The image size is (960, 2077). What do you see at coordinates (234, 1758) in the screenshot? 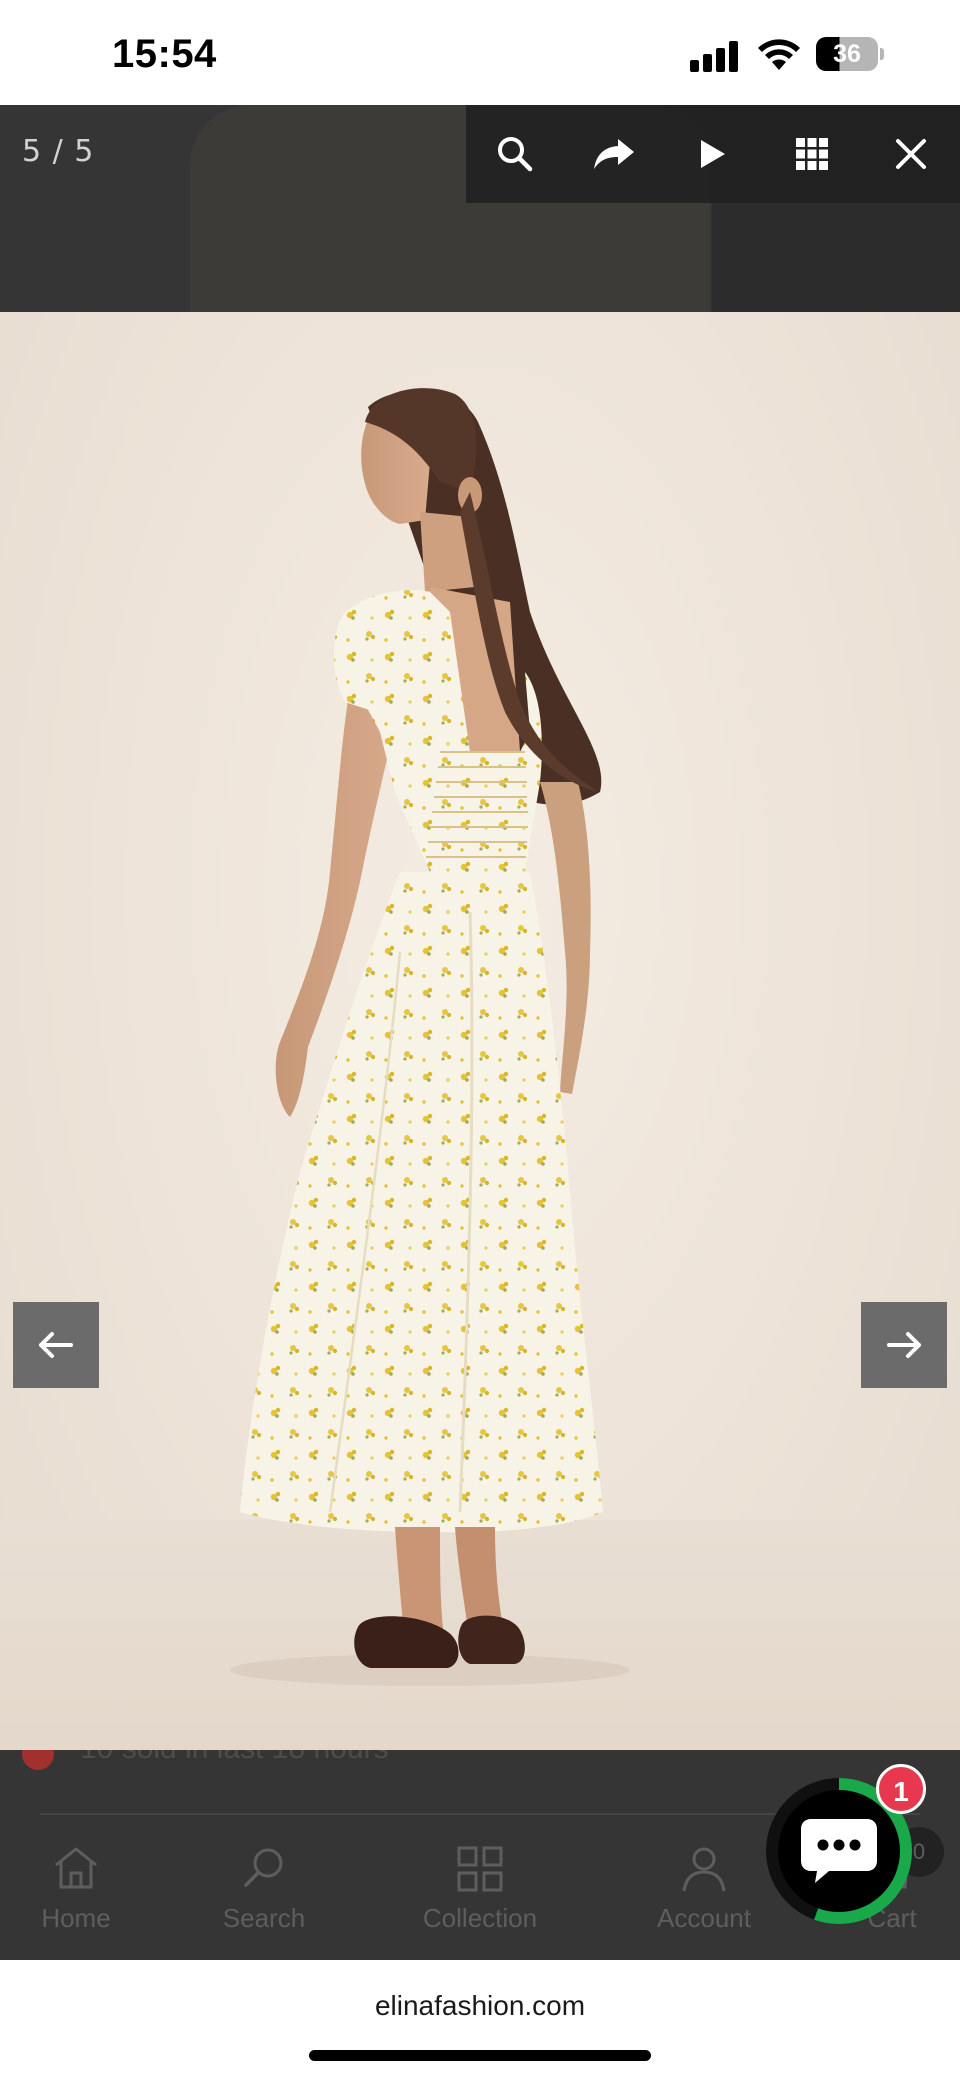
I see `sold-notice: 10 sold in last 18 hours` at bounding box center [234, 1758].